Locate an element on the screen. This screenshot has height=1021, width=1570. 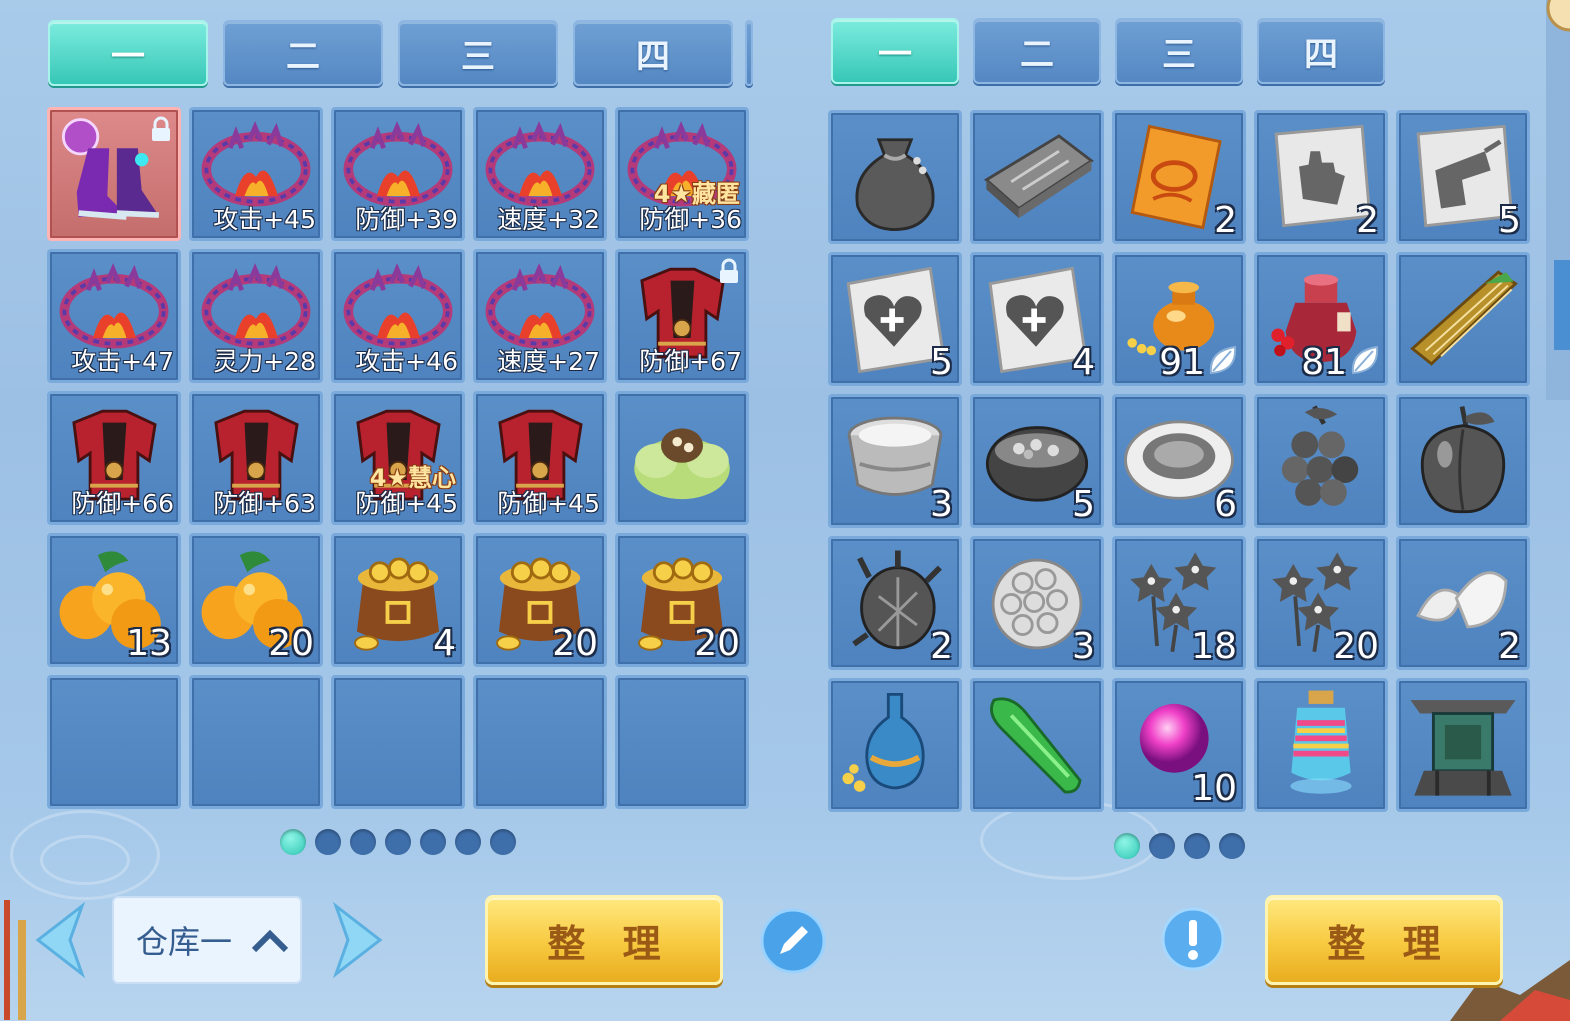
bag-slot: 91 is located at coordinates (1179, 319).